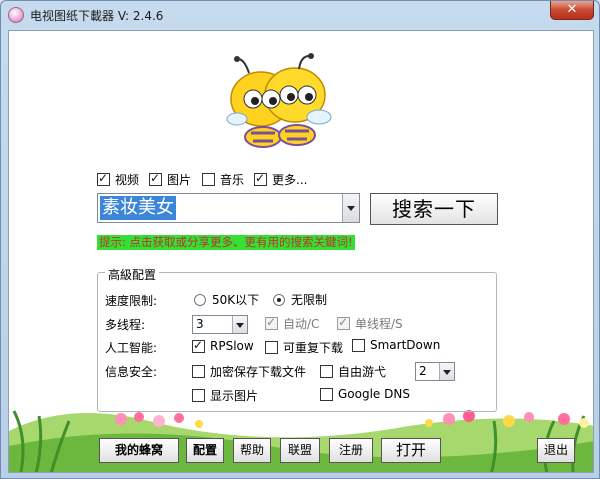  What do you see at coordinates (351, 450) in the screenshot?
I see `register-button: 注册` at bounding box center [351, 450].